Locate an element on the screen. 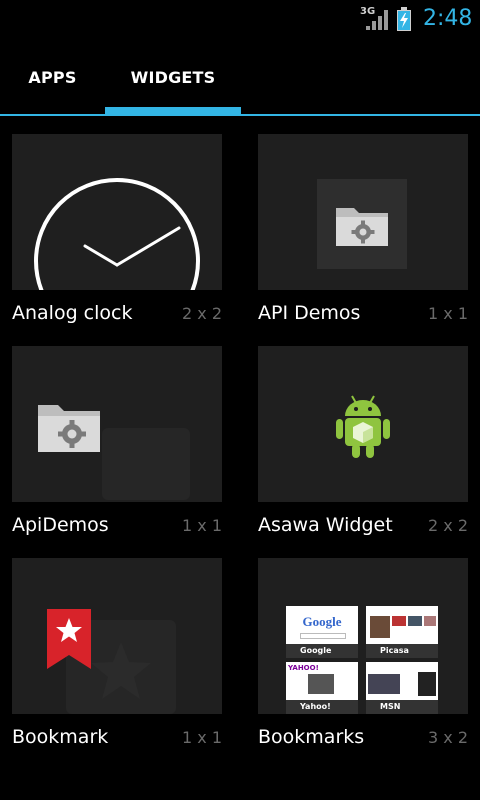 The height and width of the screenshot is (800, 480). signal-strength-icon is located at coordinates (377, 20).